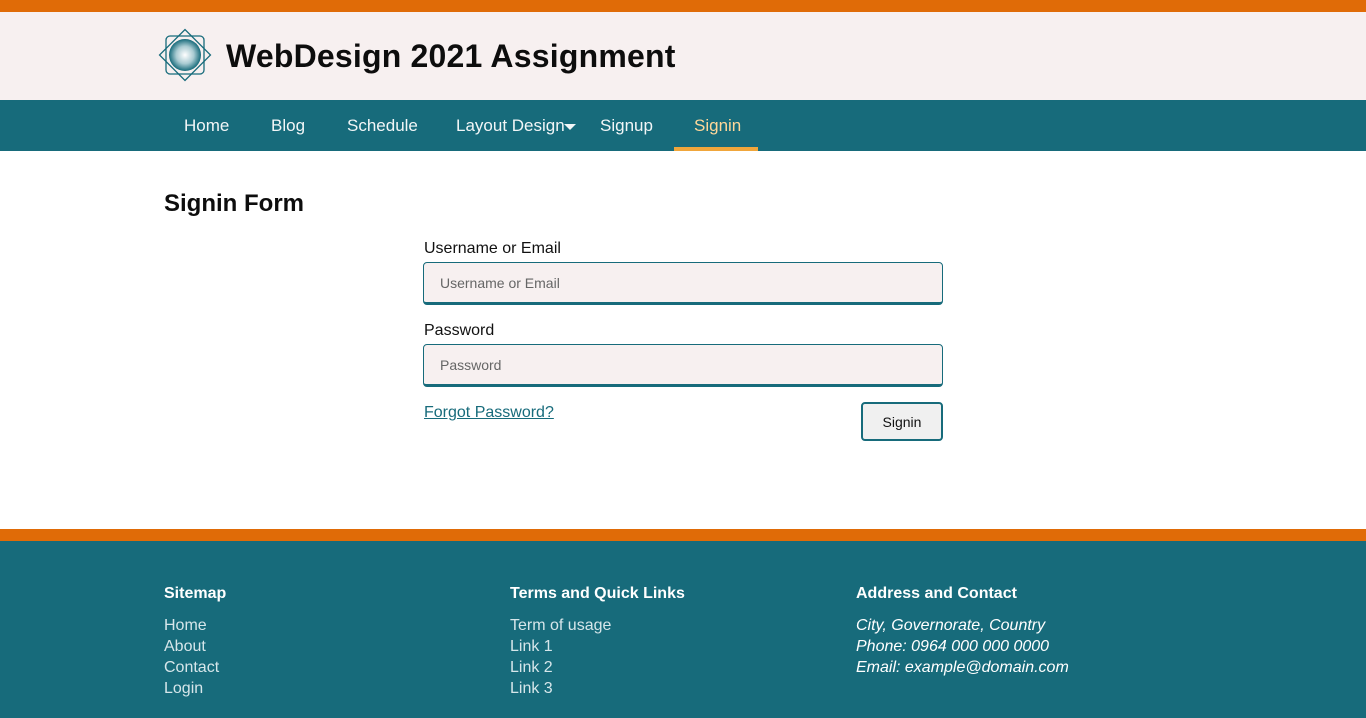 The image size is (1366, 718). Describe the element at coordinates (962, 667) in the screenshot. I see `footer-email: Email: example@domain.com` at that location.